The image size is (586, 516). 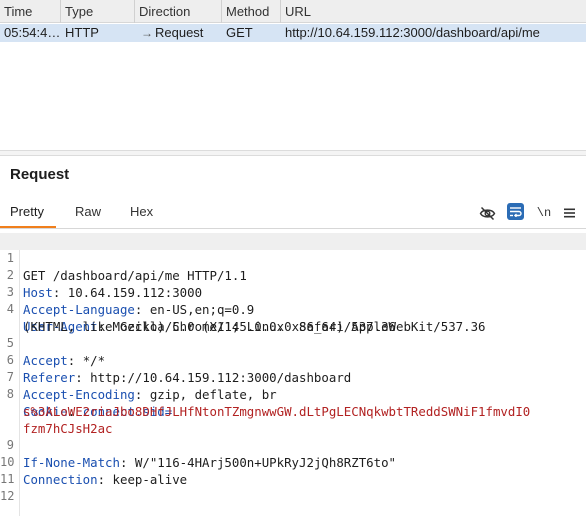 I want to click on arrow-right-icon: →, so click(x=147, y=33).